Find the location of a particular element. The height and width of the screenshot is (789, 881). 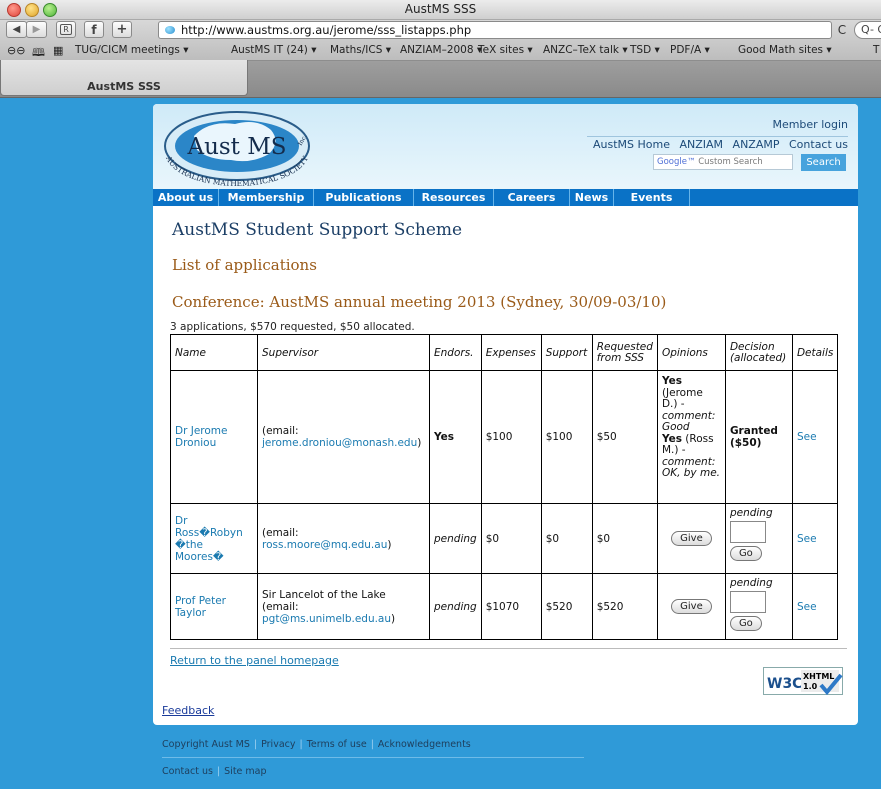

search-brand: Google™ is located at coordinates (676, 162).